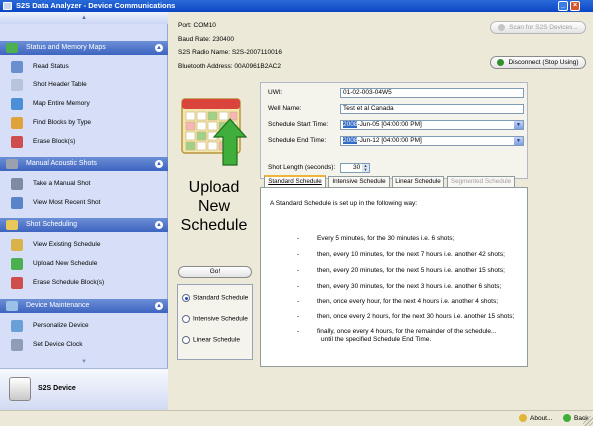 This screenshot has height=426, width=593. I want to click on upload-heading: Upload New Schedule, so click(214, 206).